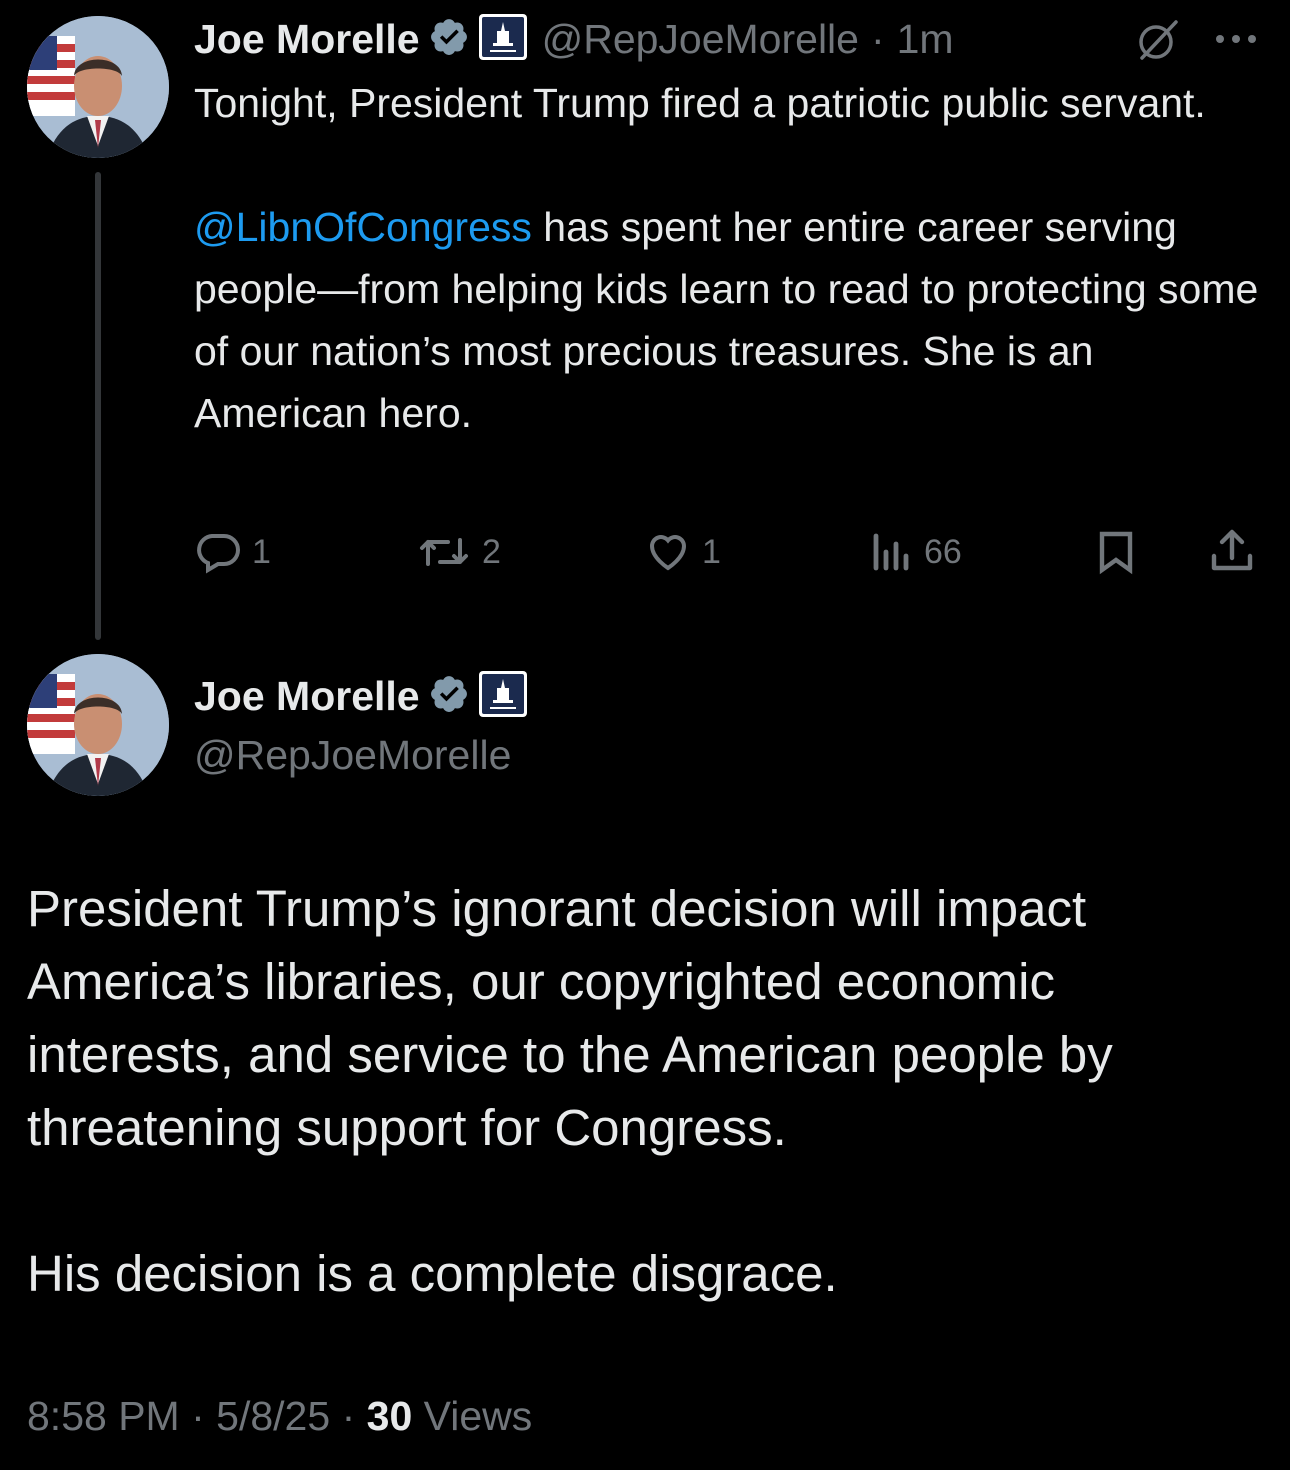  Describe the element at coordinates (668, 553) in the screenshot. I see `like-icon` at that location.